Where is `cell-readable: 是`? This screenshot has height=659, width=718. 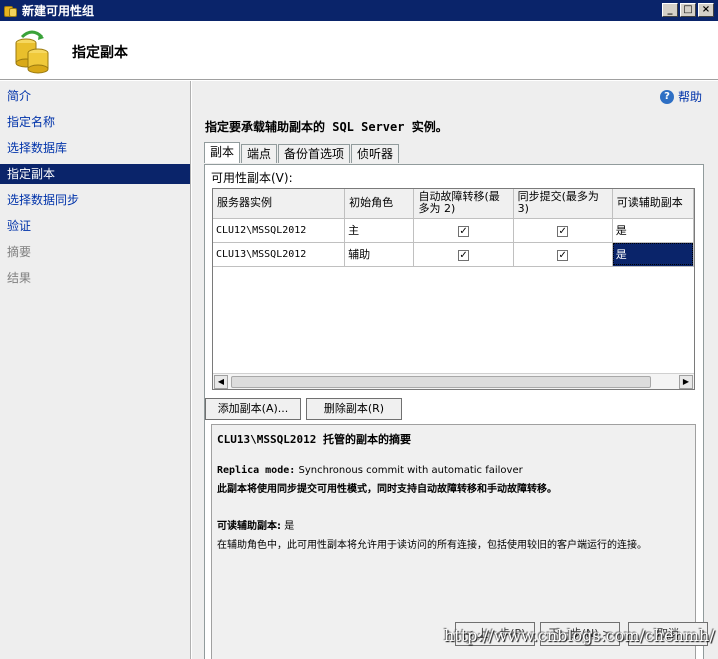 cell-readable: 是 is located at coordinates (653, 230).